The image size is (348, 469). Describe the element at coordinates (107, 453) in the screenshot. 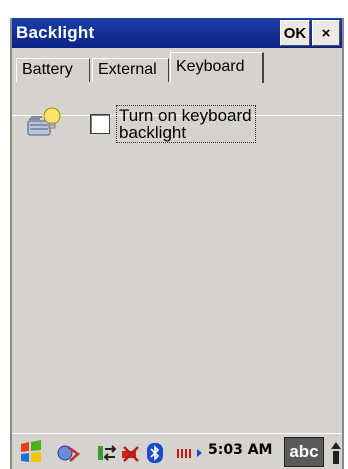

I see `sync-icon` at that location.